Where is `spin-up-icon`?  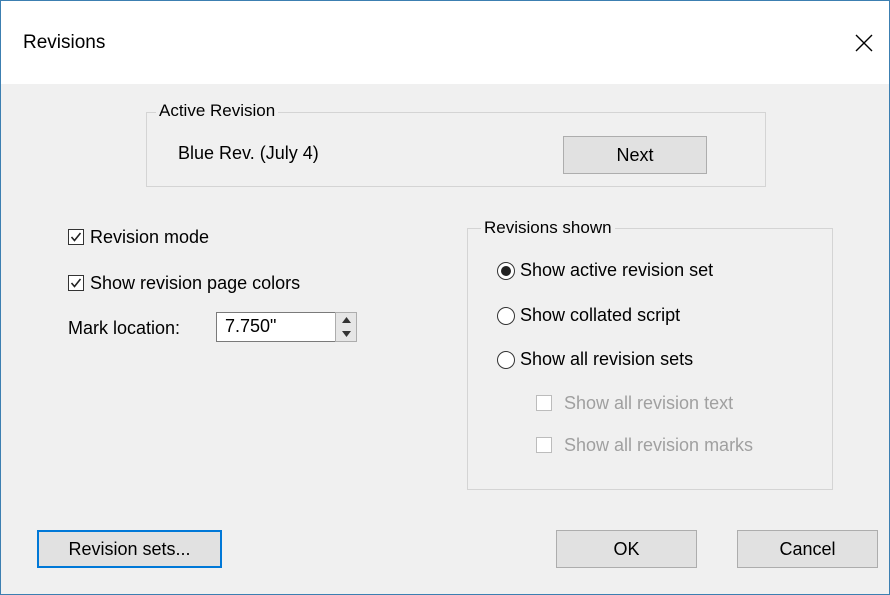 spin-up-icon is located at coordinates (346, 320).